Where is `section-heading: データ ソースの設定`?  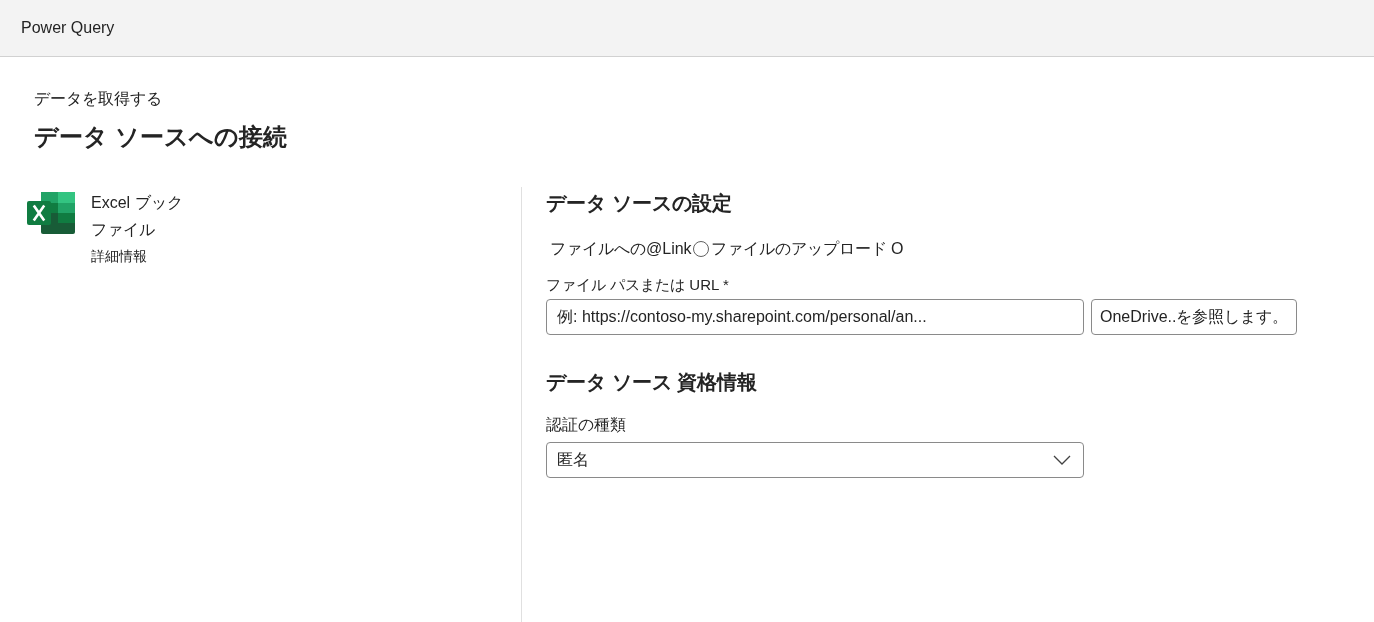
section-heading: データ ソースの設定 is located at coordinates (639, 203).